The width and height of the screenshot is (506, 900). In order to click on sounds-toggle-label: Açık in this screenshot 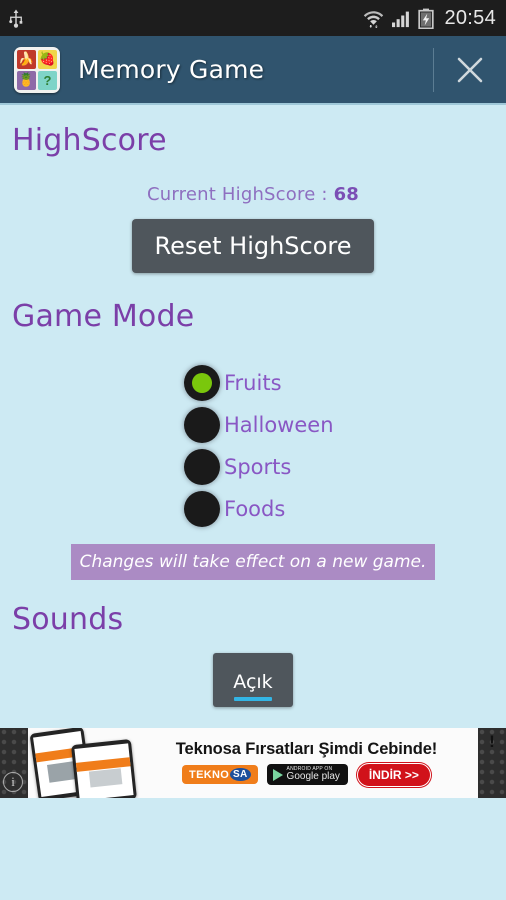, I will do `click(253, 682)`.